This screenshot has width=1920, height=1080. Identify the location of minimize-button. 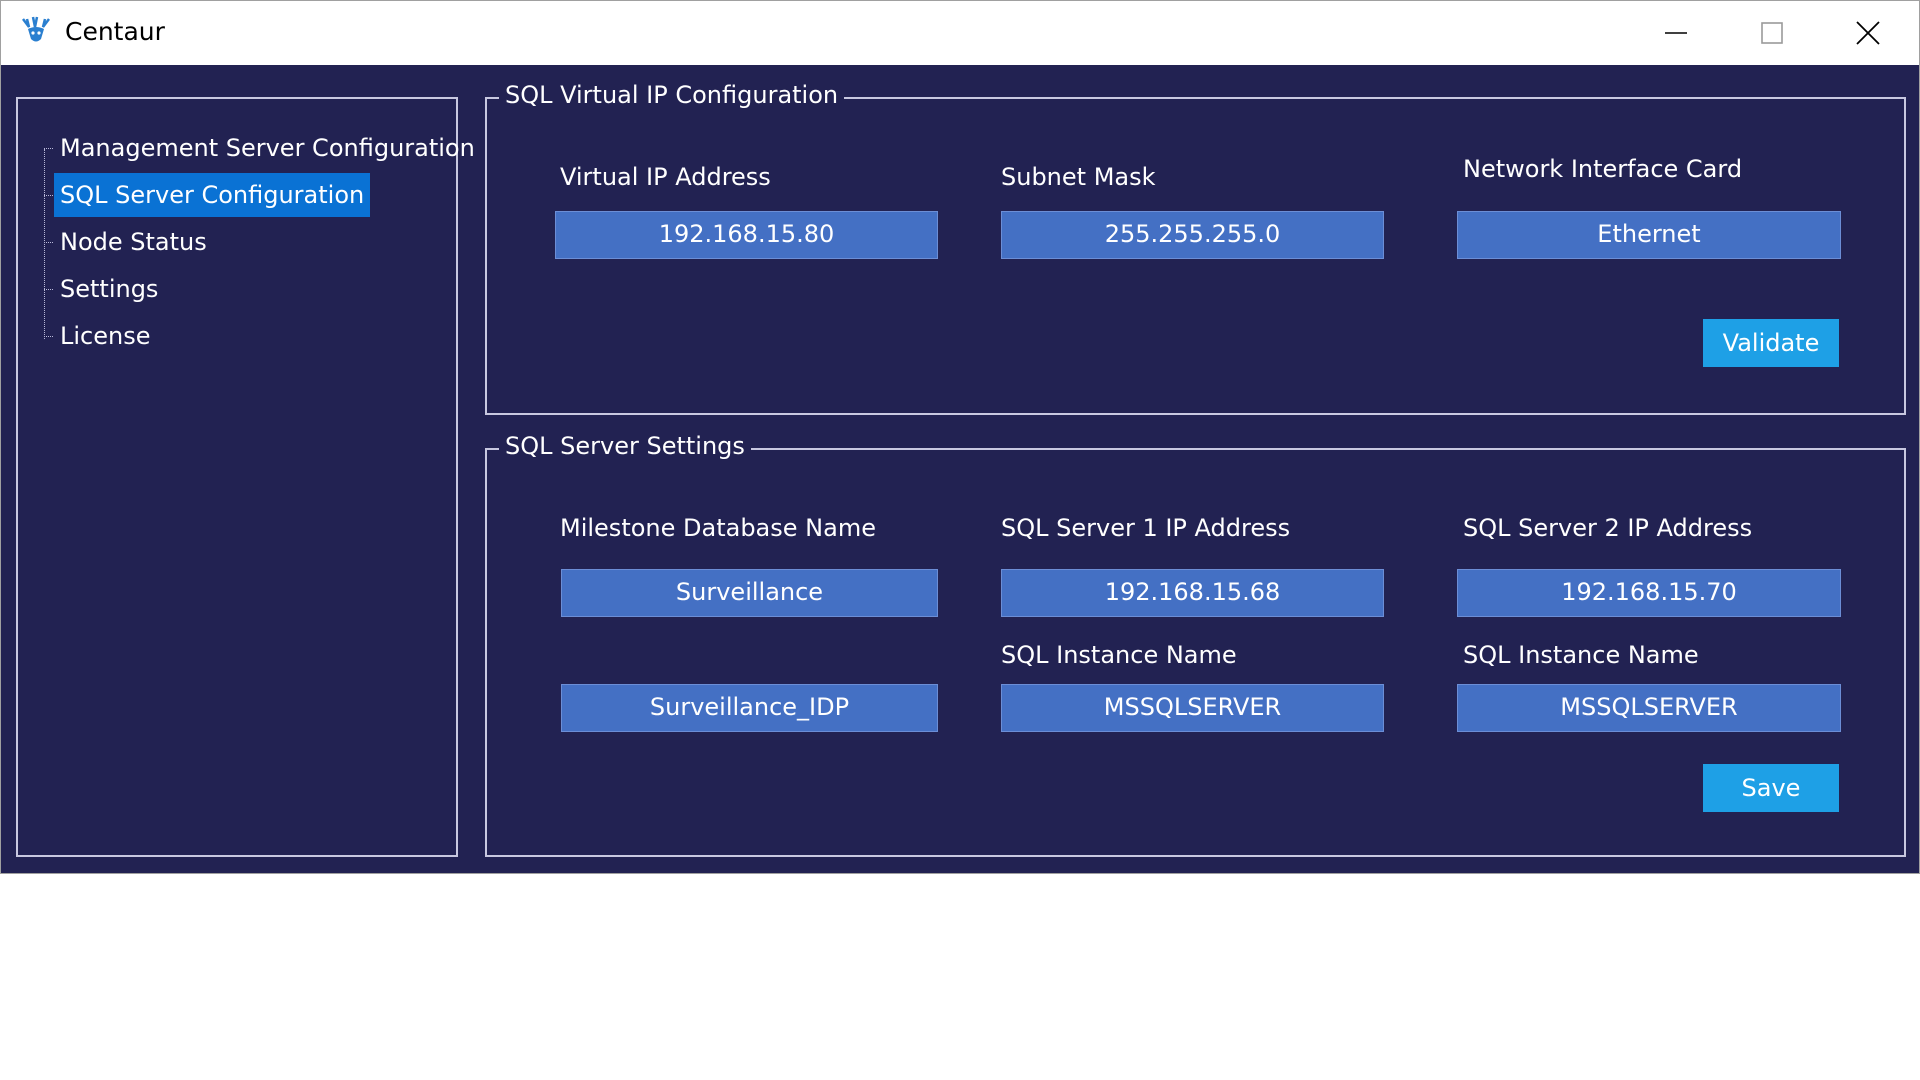
(1676, 33).